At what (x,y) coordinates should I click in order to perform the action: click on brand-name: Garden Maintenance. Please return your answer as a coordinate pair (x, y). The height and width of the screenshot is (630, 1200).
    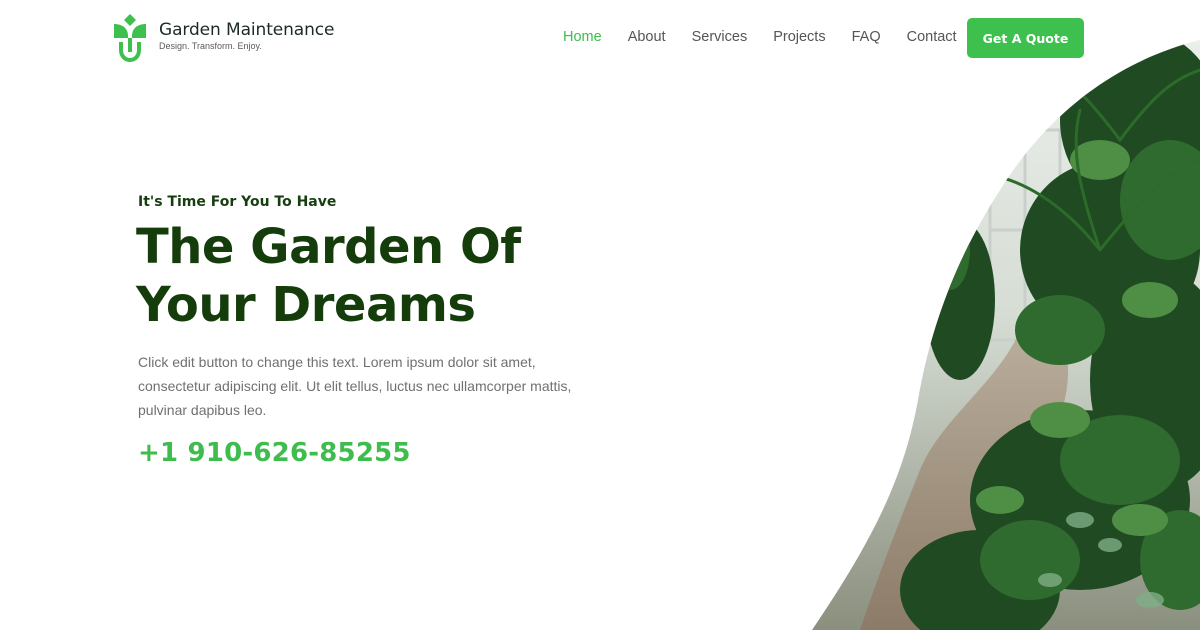
    Looking at the image, I should click on (247, 30).